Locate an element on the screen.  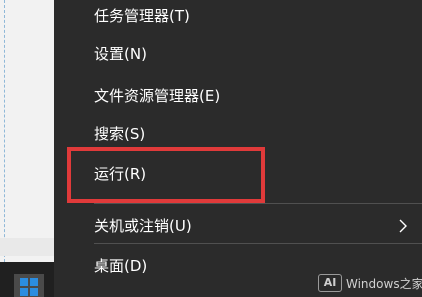
desktop-band is located at coordinates (27, 247).